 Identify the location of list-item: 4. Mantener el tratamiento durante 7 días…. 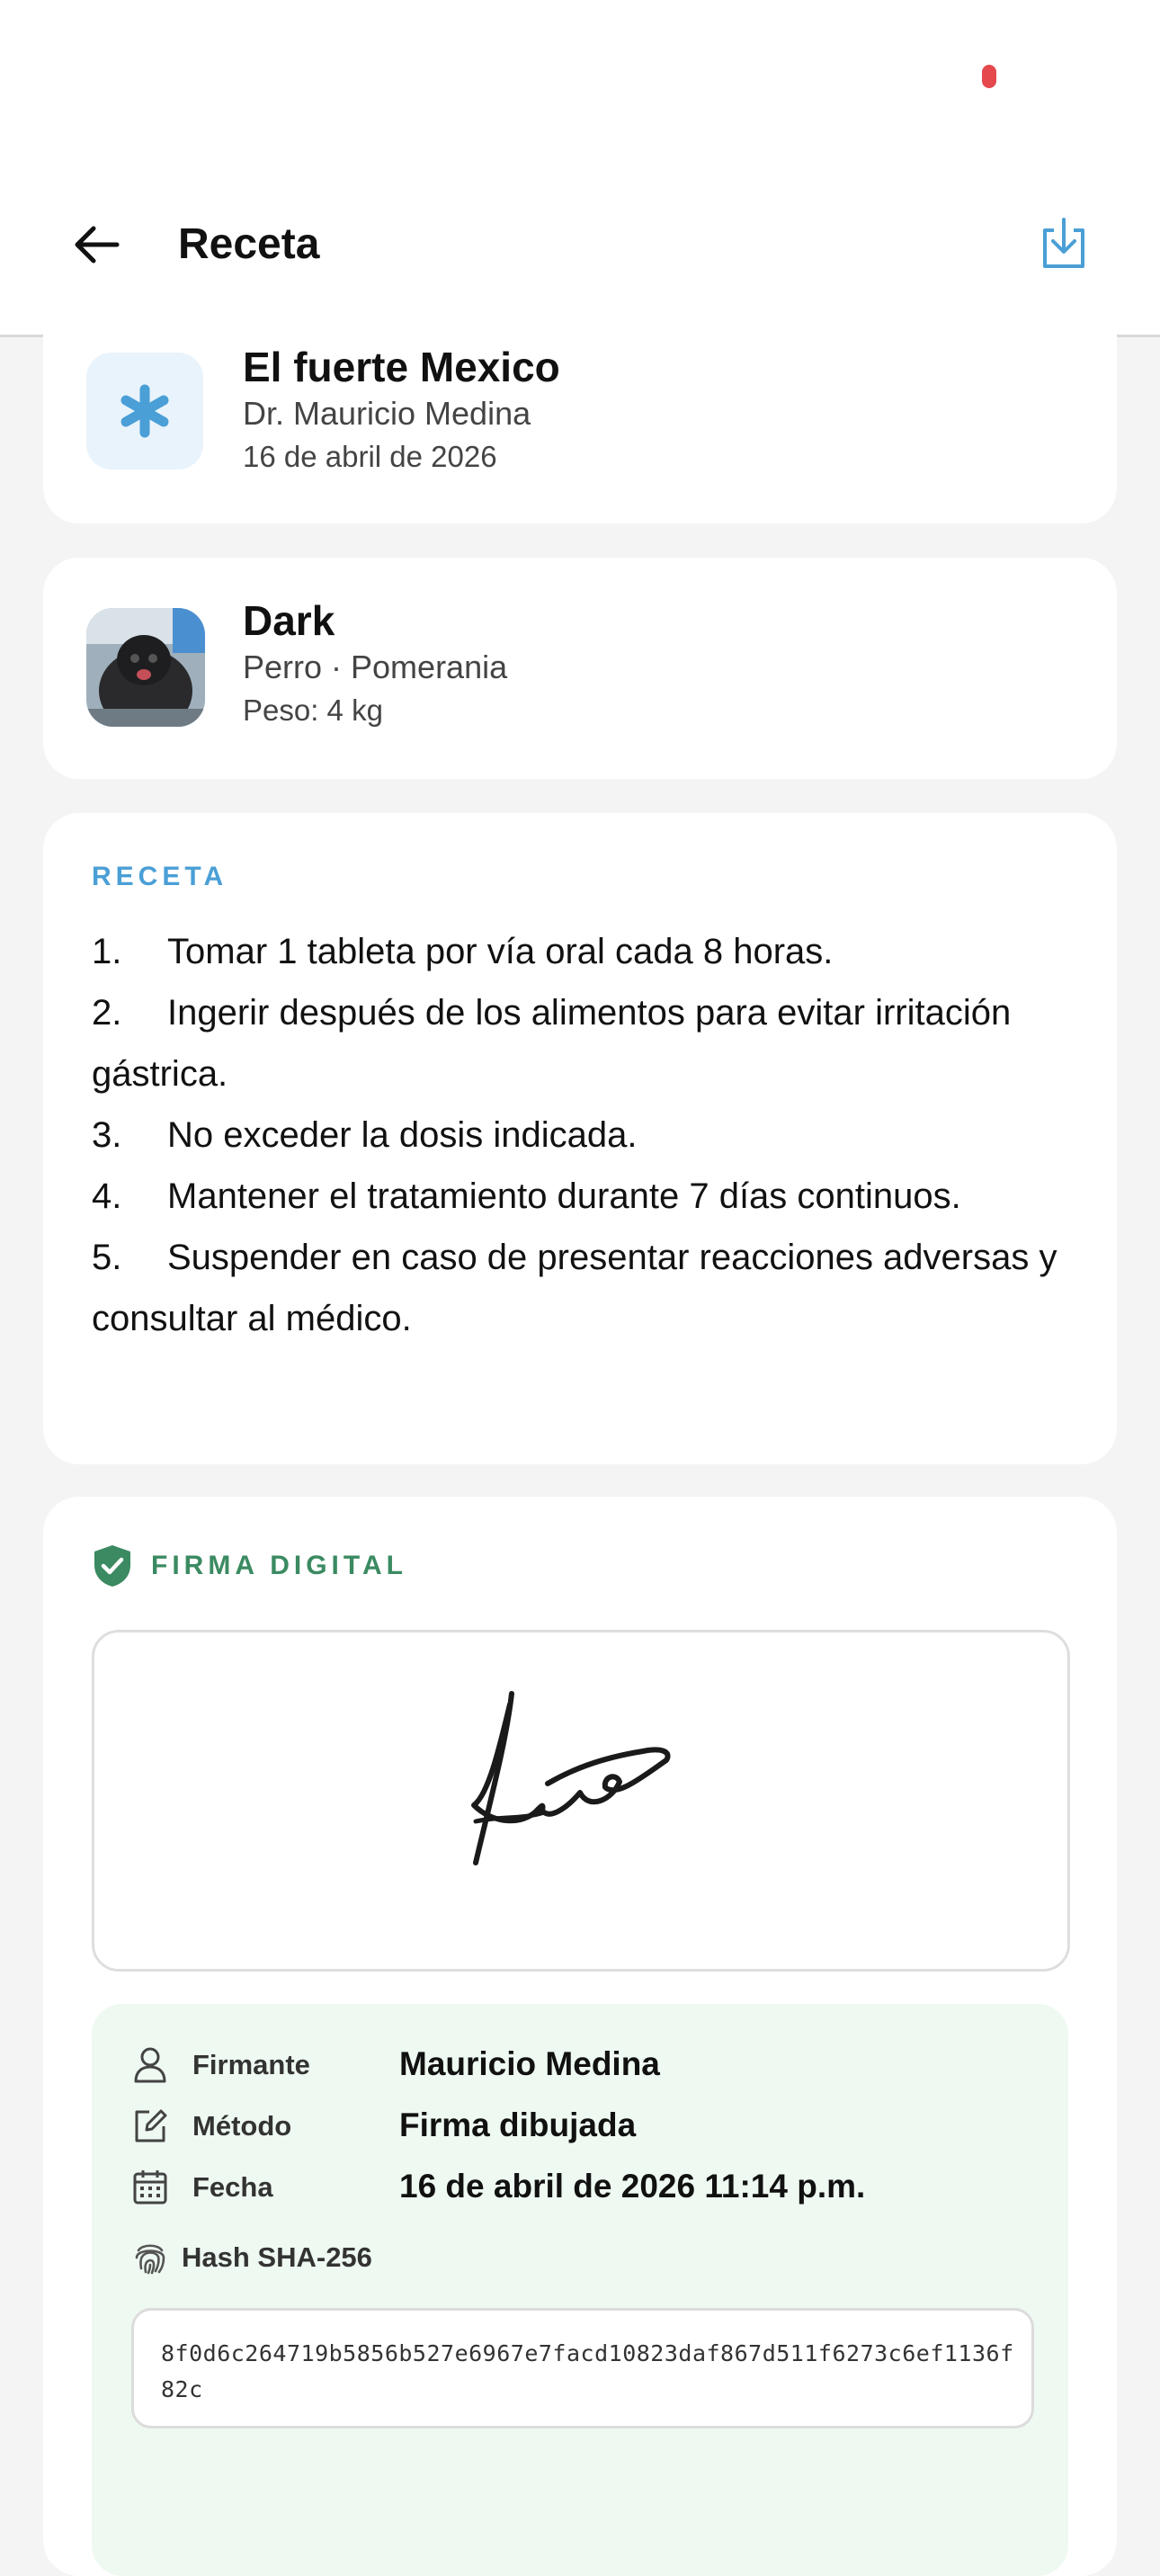
(526, 1196).